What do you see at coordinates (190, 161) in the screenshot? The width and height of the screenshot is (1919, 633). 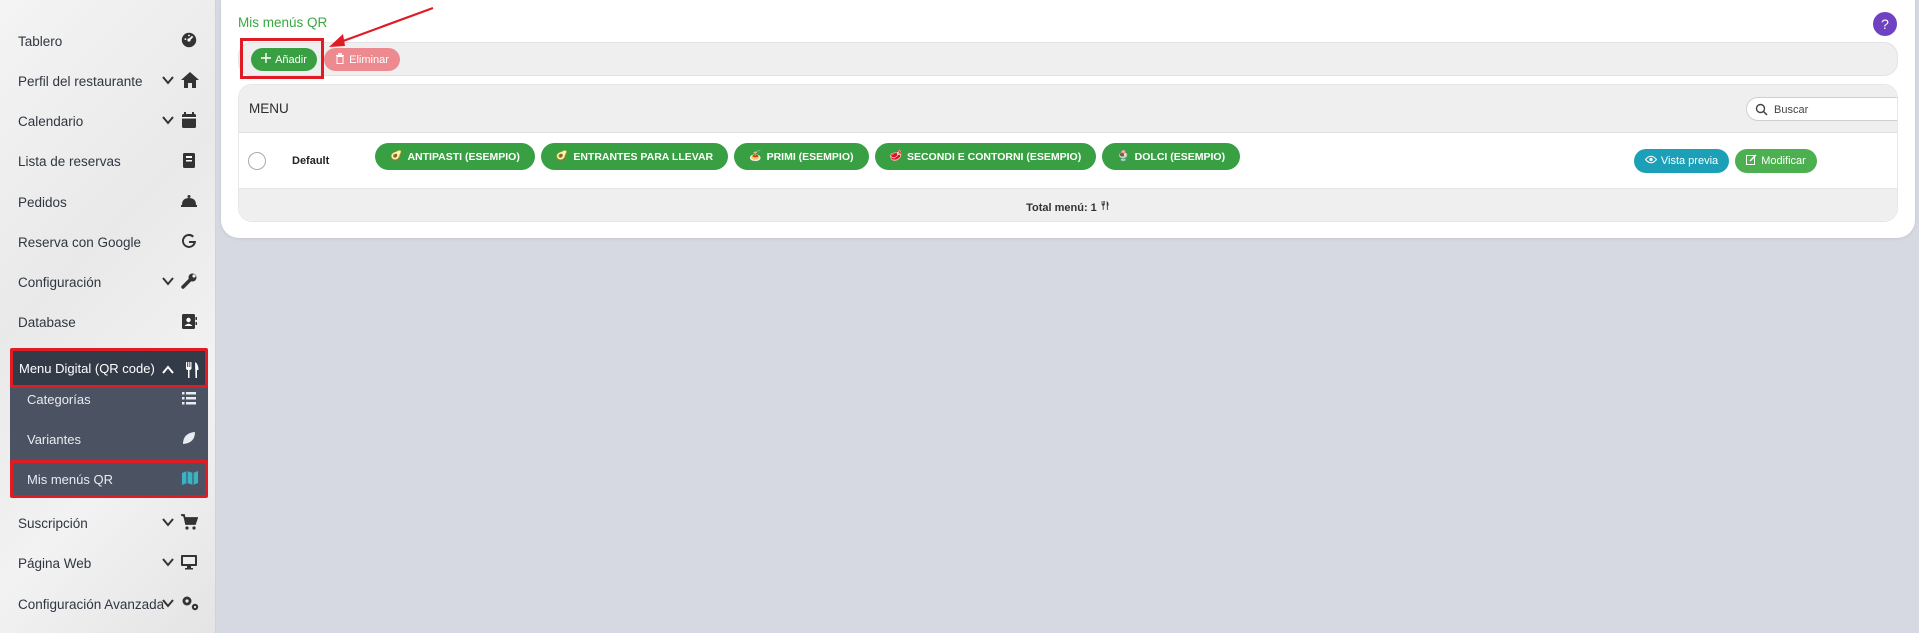 I see `book-icon` at bounding box center [190, 161].